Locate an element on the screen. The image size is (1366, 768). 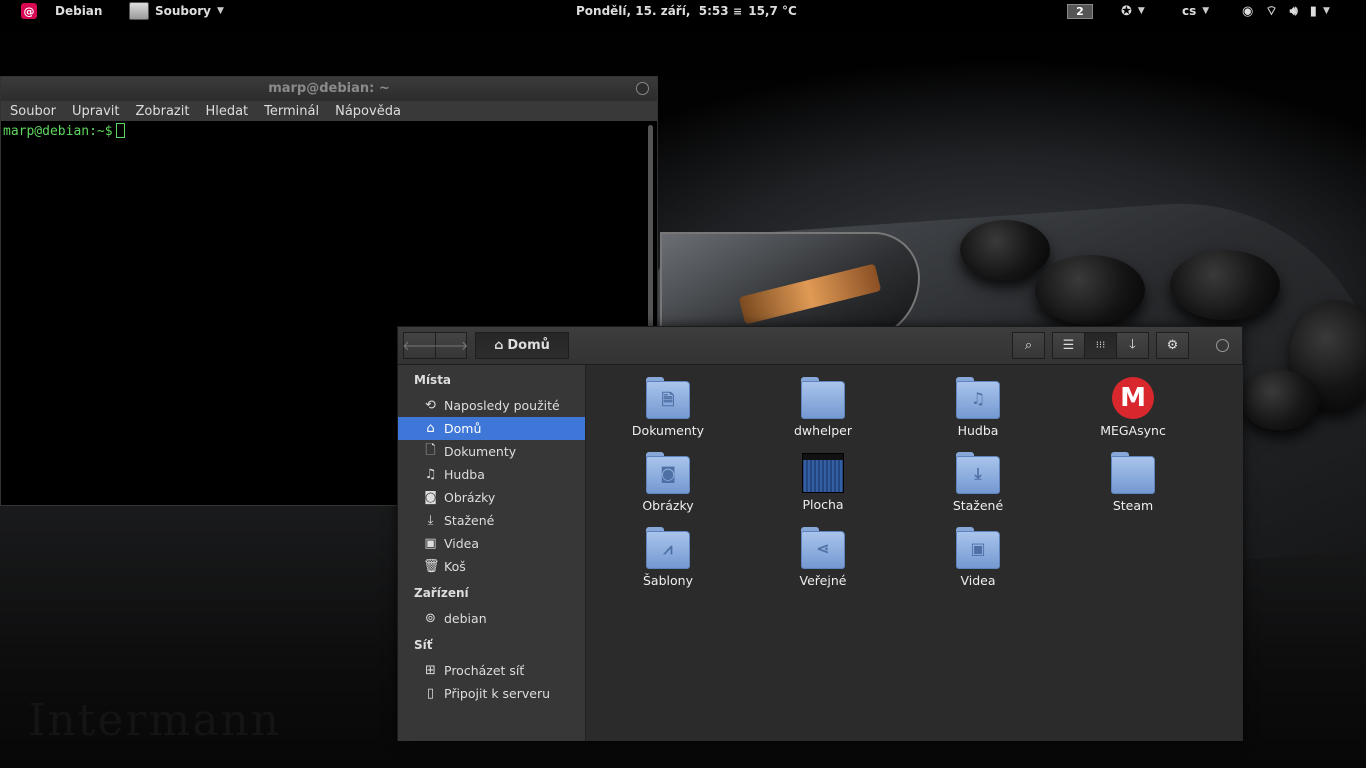
list-view-button: ☰ is located at coordinates (1068, 345).